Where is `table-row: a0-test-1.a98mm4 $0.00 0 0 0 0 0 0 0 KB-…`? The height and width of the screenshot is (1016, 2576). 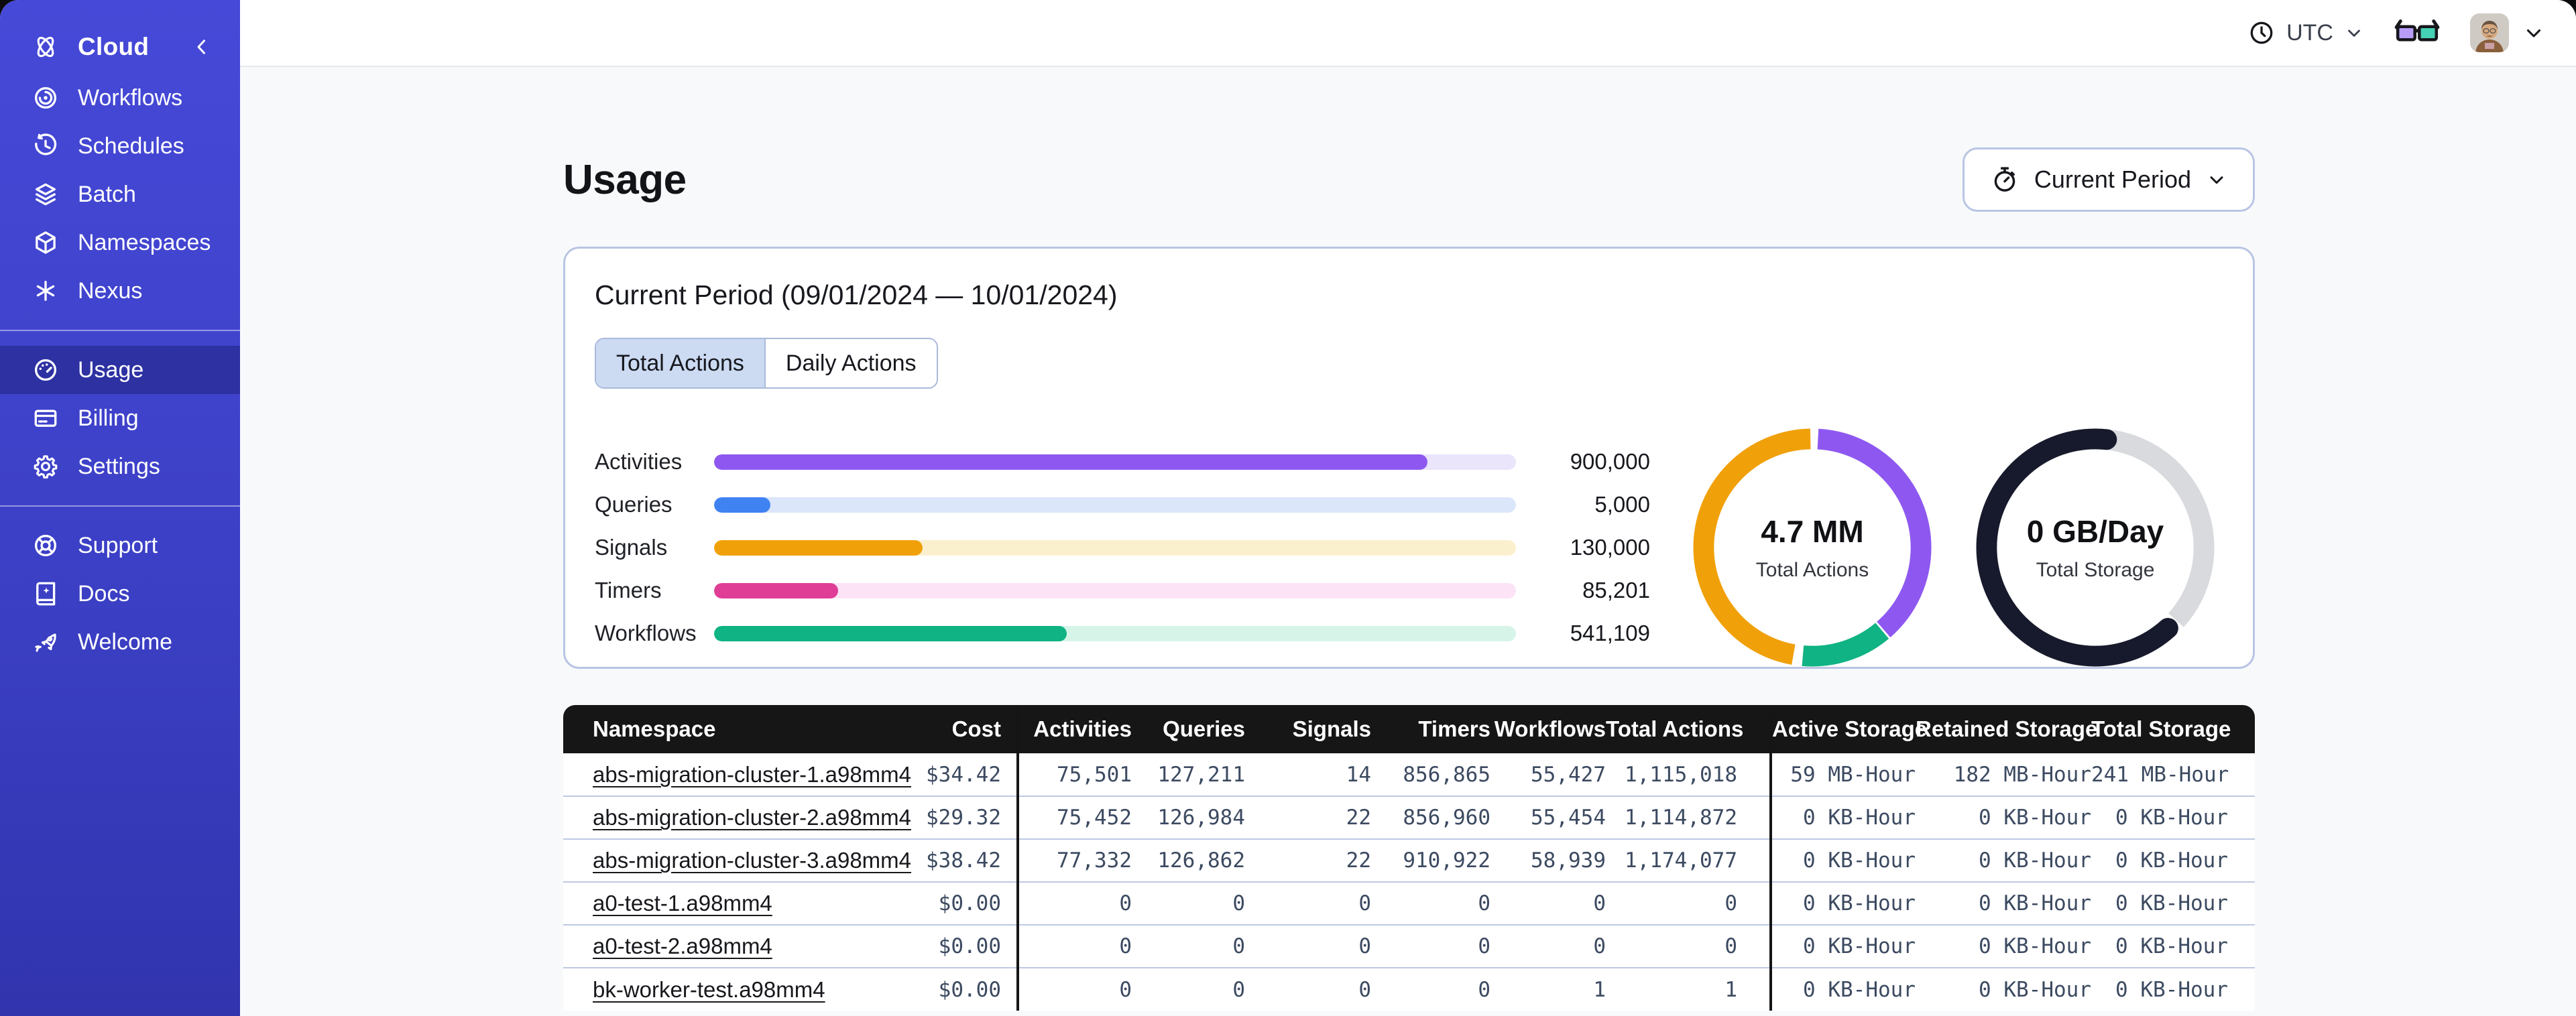
table-row: a0-test-1.a98mm4 $0.00 0 0 0 0 0 0 0 KB-… is located at coordinates (1409, 903).